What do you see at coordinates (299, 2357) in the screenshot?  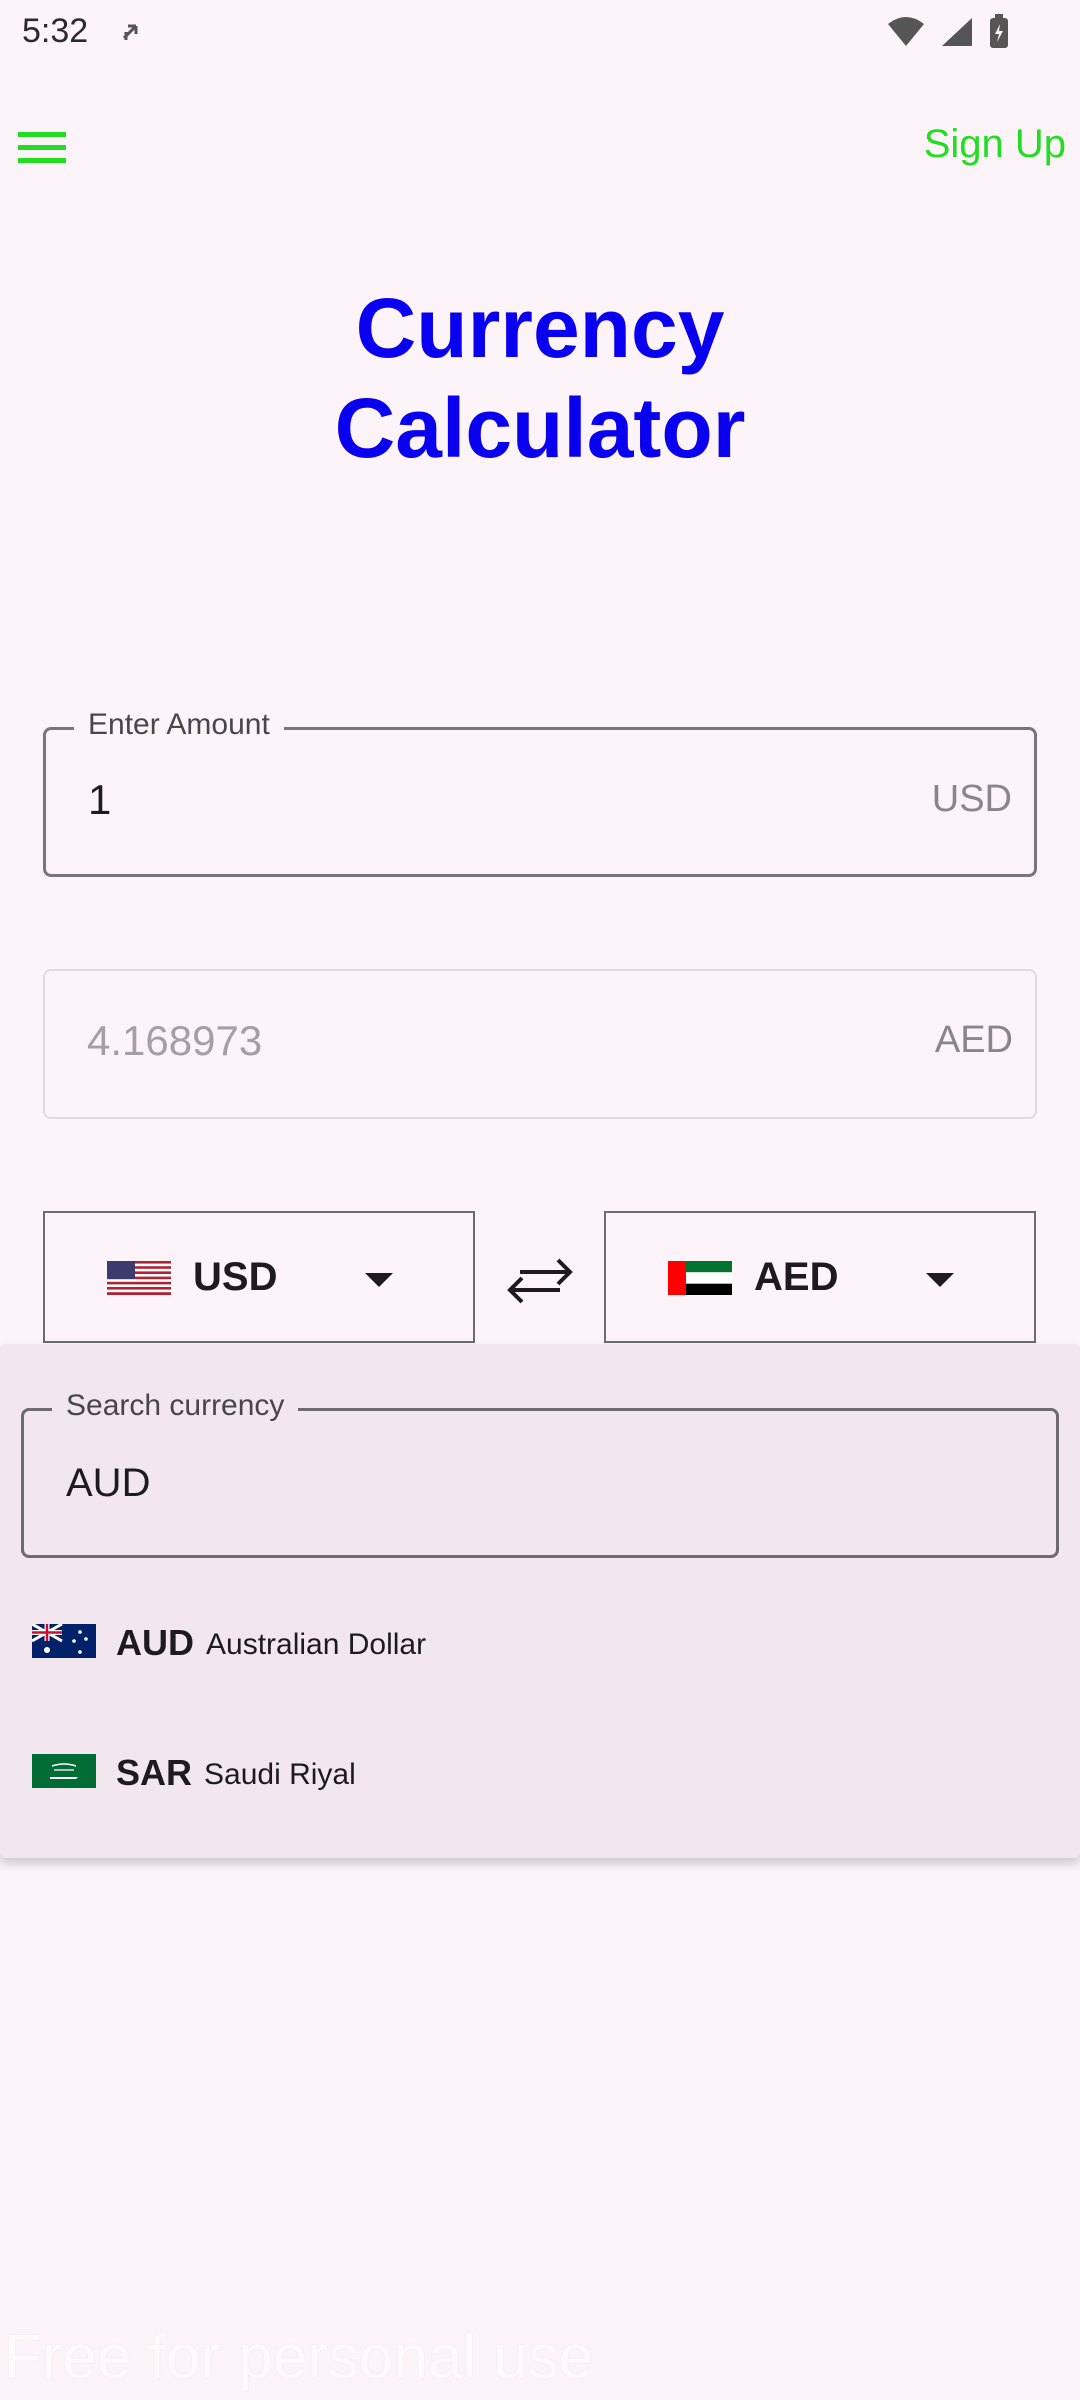 I see `watermark-text: Free for personal use` at bounding box center [299, 2357].